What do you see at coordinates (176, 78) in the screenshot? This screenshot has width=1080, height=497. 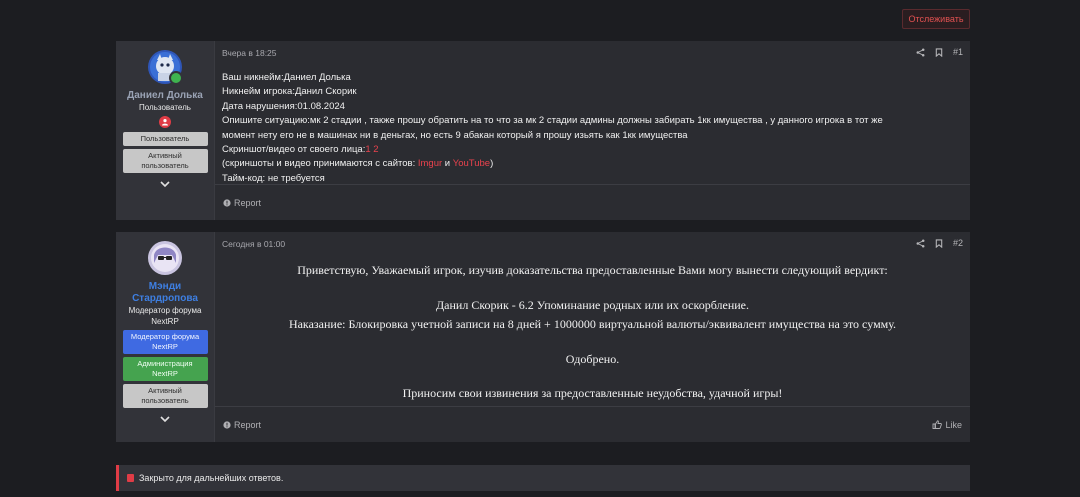 I see `online-status-icon` at bounding box center [176, 78].